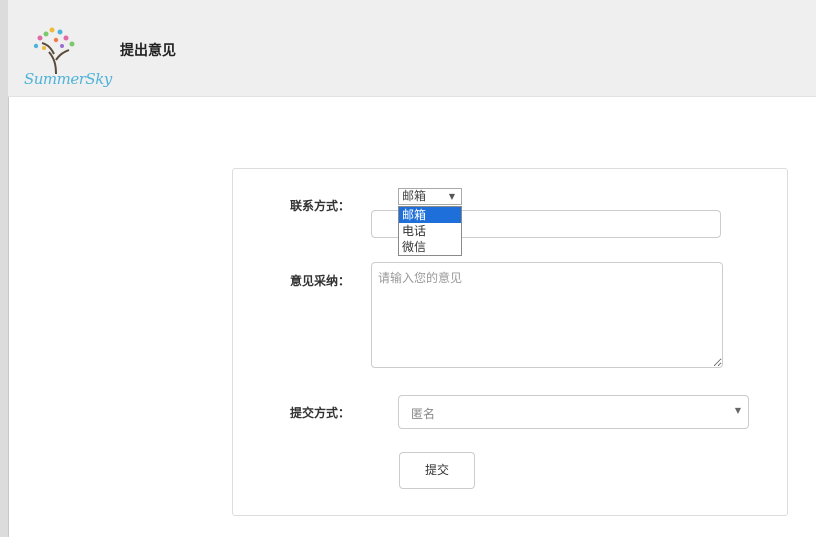  What do you see at coordinates (320, 281) in the screenshot?
I see `opinion-label: 意见采纳：` at bounding box center [320, 281].